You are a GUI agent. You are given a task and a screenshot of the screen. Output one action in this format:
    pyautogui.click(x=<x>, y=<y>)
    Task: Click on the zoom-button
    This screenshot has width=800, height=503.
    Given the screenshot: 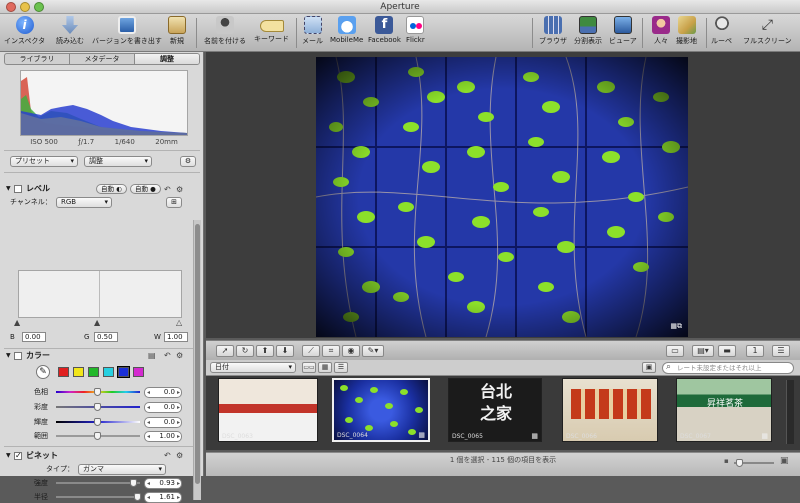 What is the action you would take?
    pyautogui.click(x=39, y=7)
    